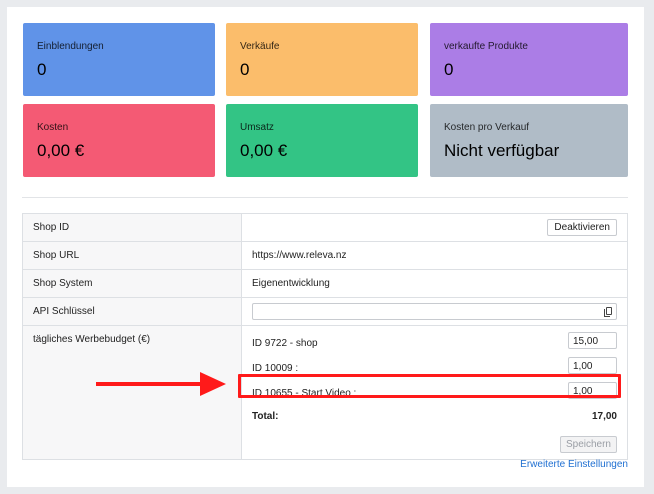  What do you see at coordinates (260, 46) in the screenshot?
I see `card-label: Verkäufe` at bounding box center [260, 46].